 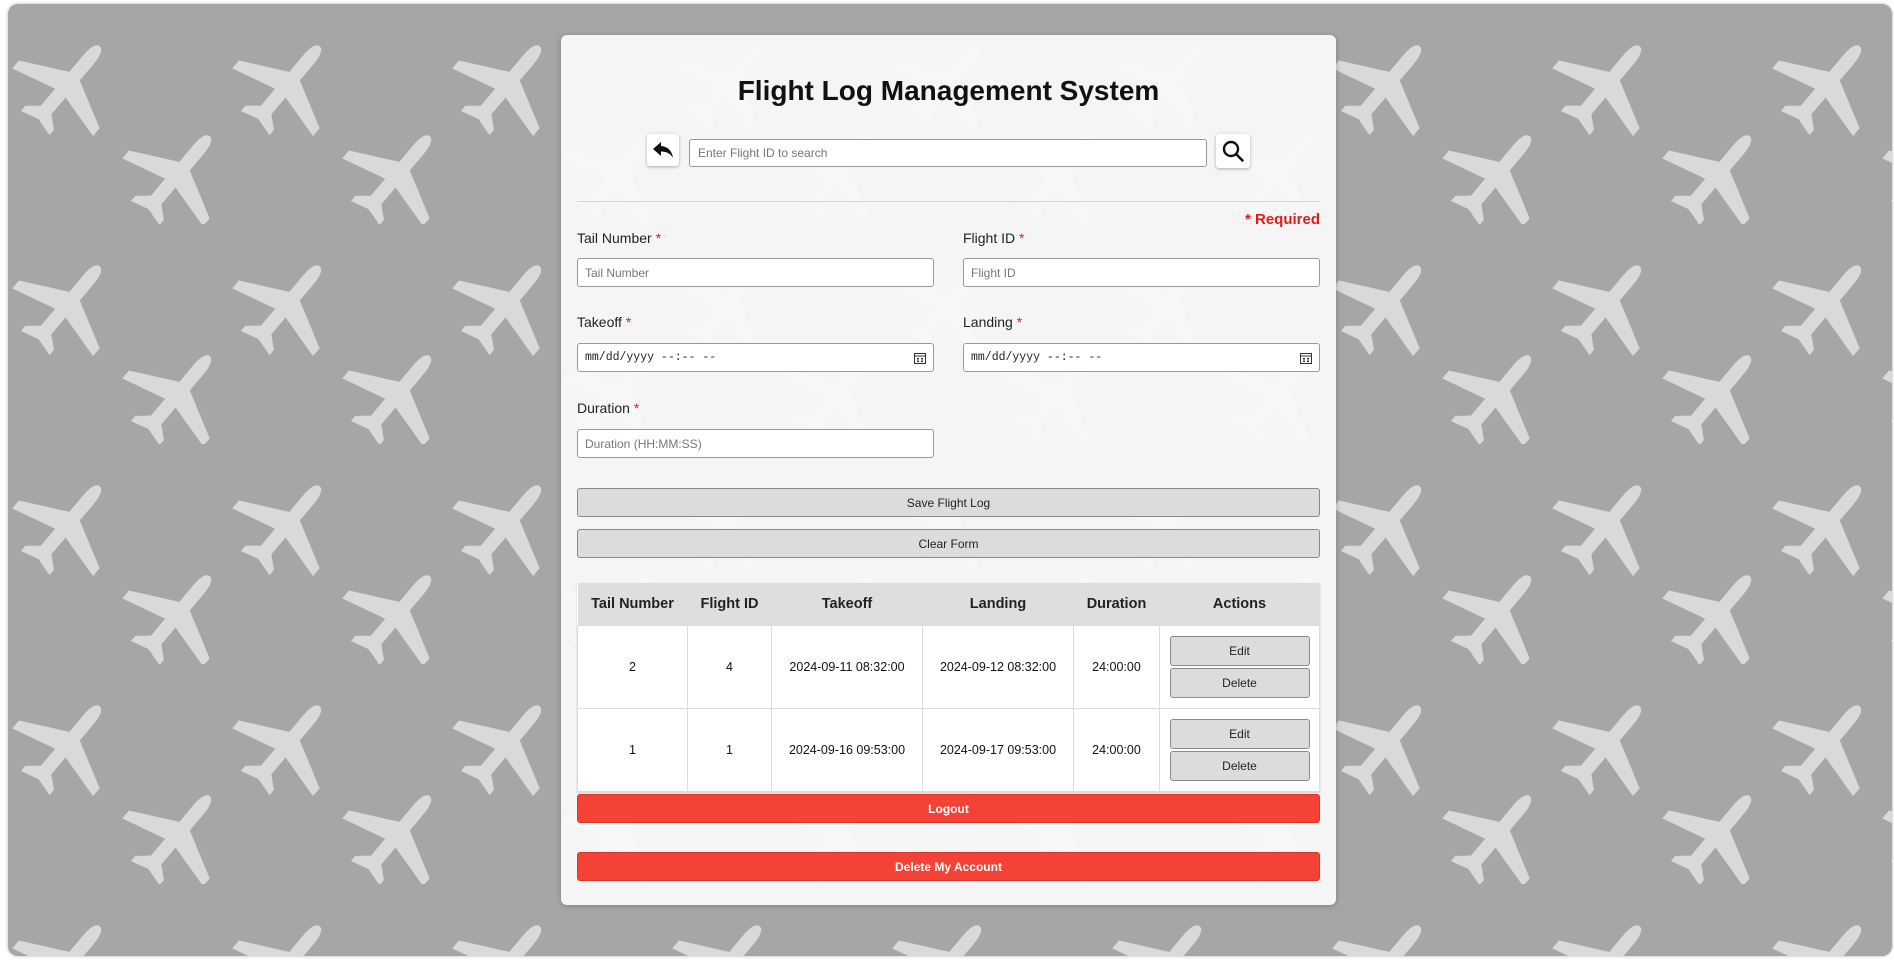 I want to click on column-header-landing: Landing, so click(x=998, y=604).